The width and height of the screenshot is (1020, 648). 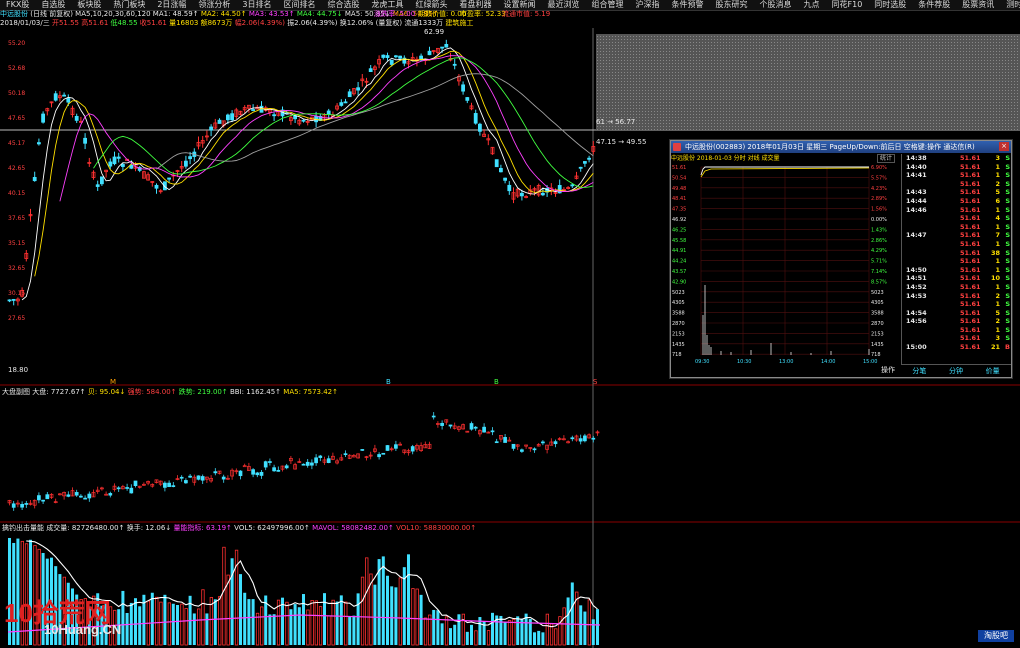 What do you see at coordinates (877, 334) in the screenshot?
I see `popup-right-tick-16: 2153` at bounding box center [877, 334].